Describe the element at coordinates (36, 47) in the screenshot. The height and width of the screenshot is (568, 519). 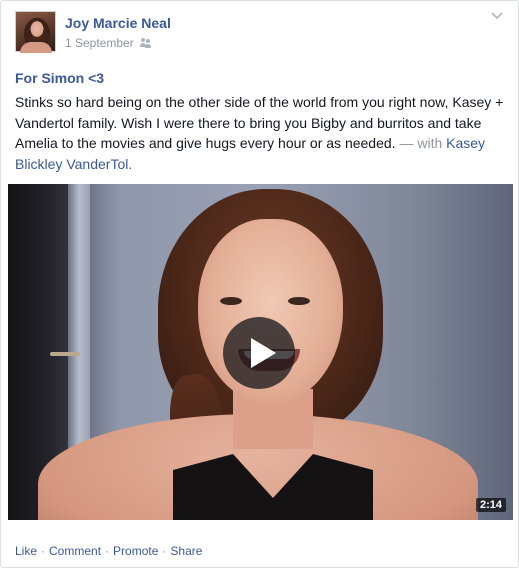
I see `avatar-shoulder` at that location.